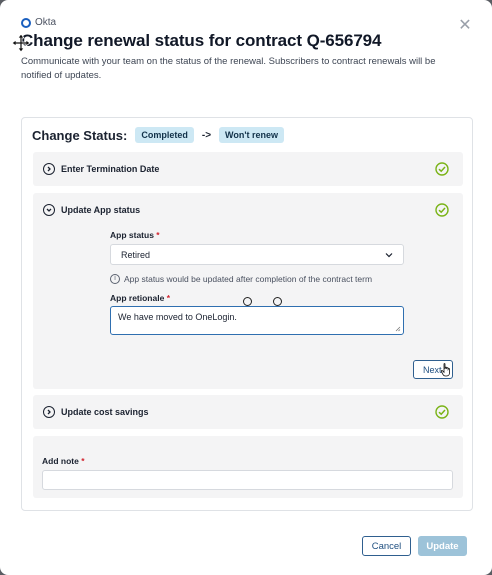 This screenshot has width=492, height=575. What do you see at coordinates (386, 546) in the screenshot?
I see `cancel-button: Cancel` at bounding box center [386, 546].